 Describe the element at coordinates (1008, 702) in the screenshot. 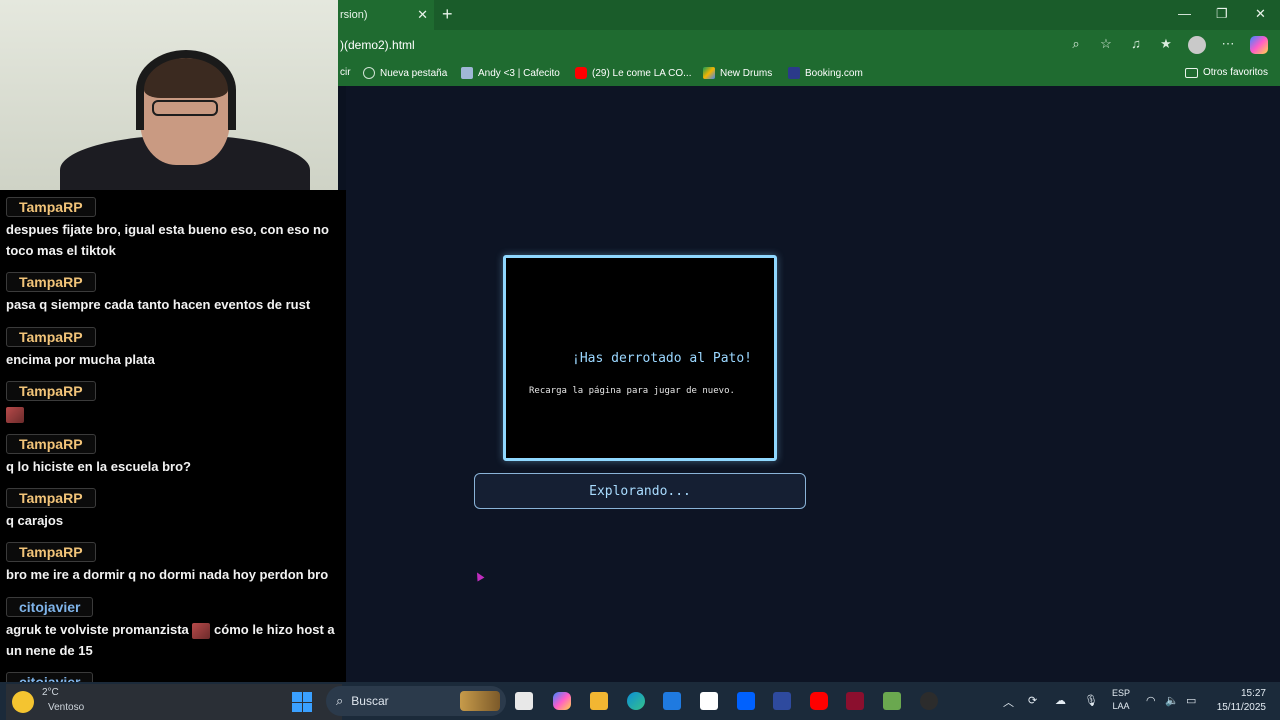

I see `chevron-up-icon: ︿` at that location.